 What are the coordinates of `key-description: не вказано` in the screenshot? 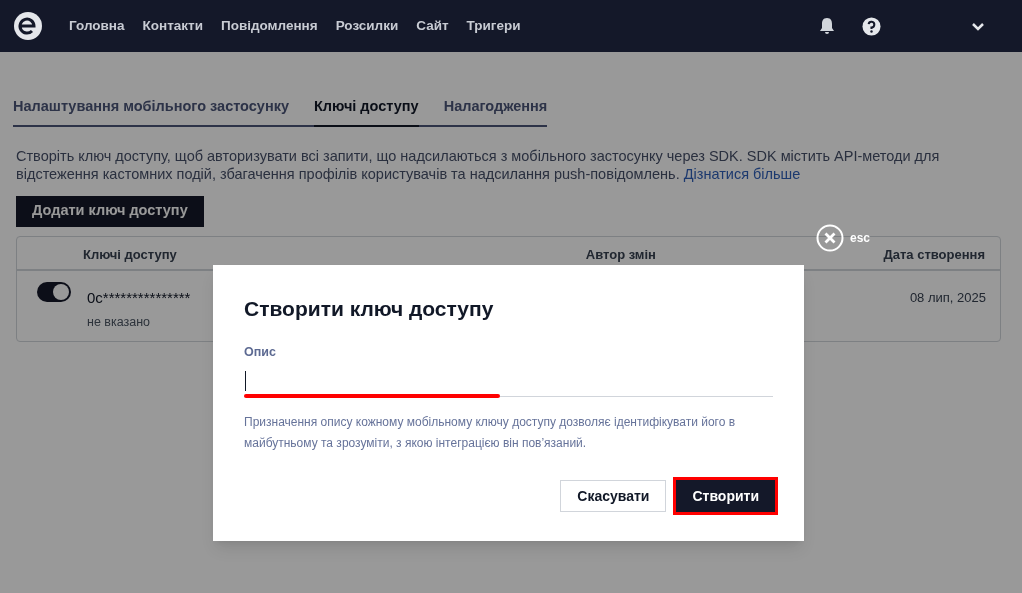 It's located at (119, 323).